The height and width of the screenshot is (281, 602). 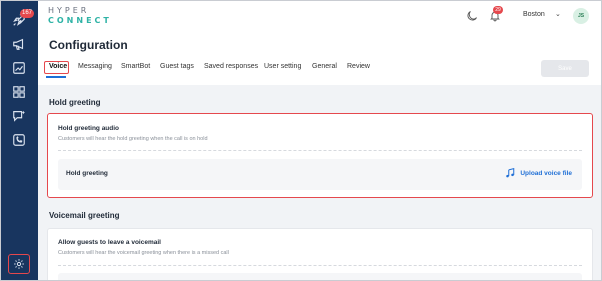 What do you see at coordinates (87, 173) in the screenshot?
I see `hold-greeting-label: Hold greeting` at bounding box center [87, 173].